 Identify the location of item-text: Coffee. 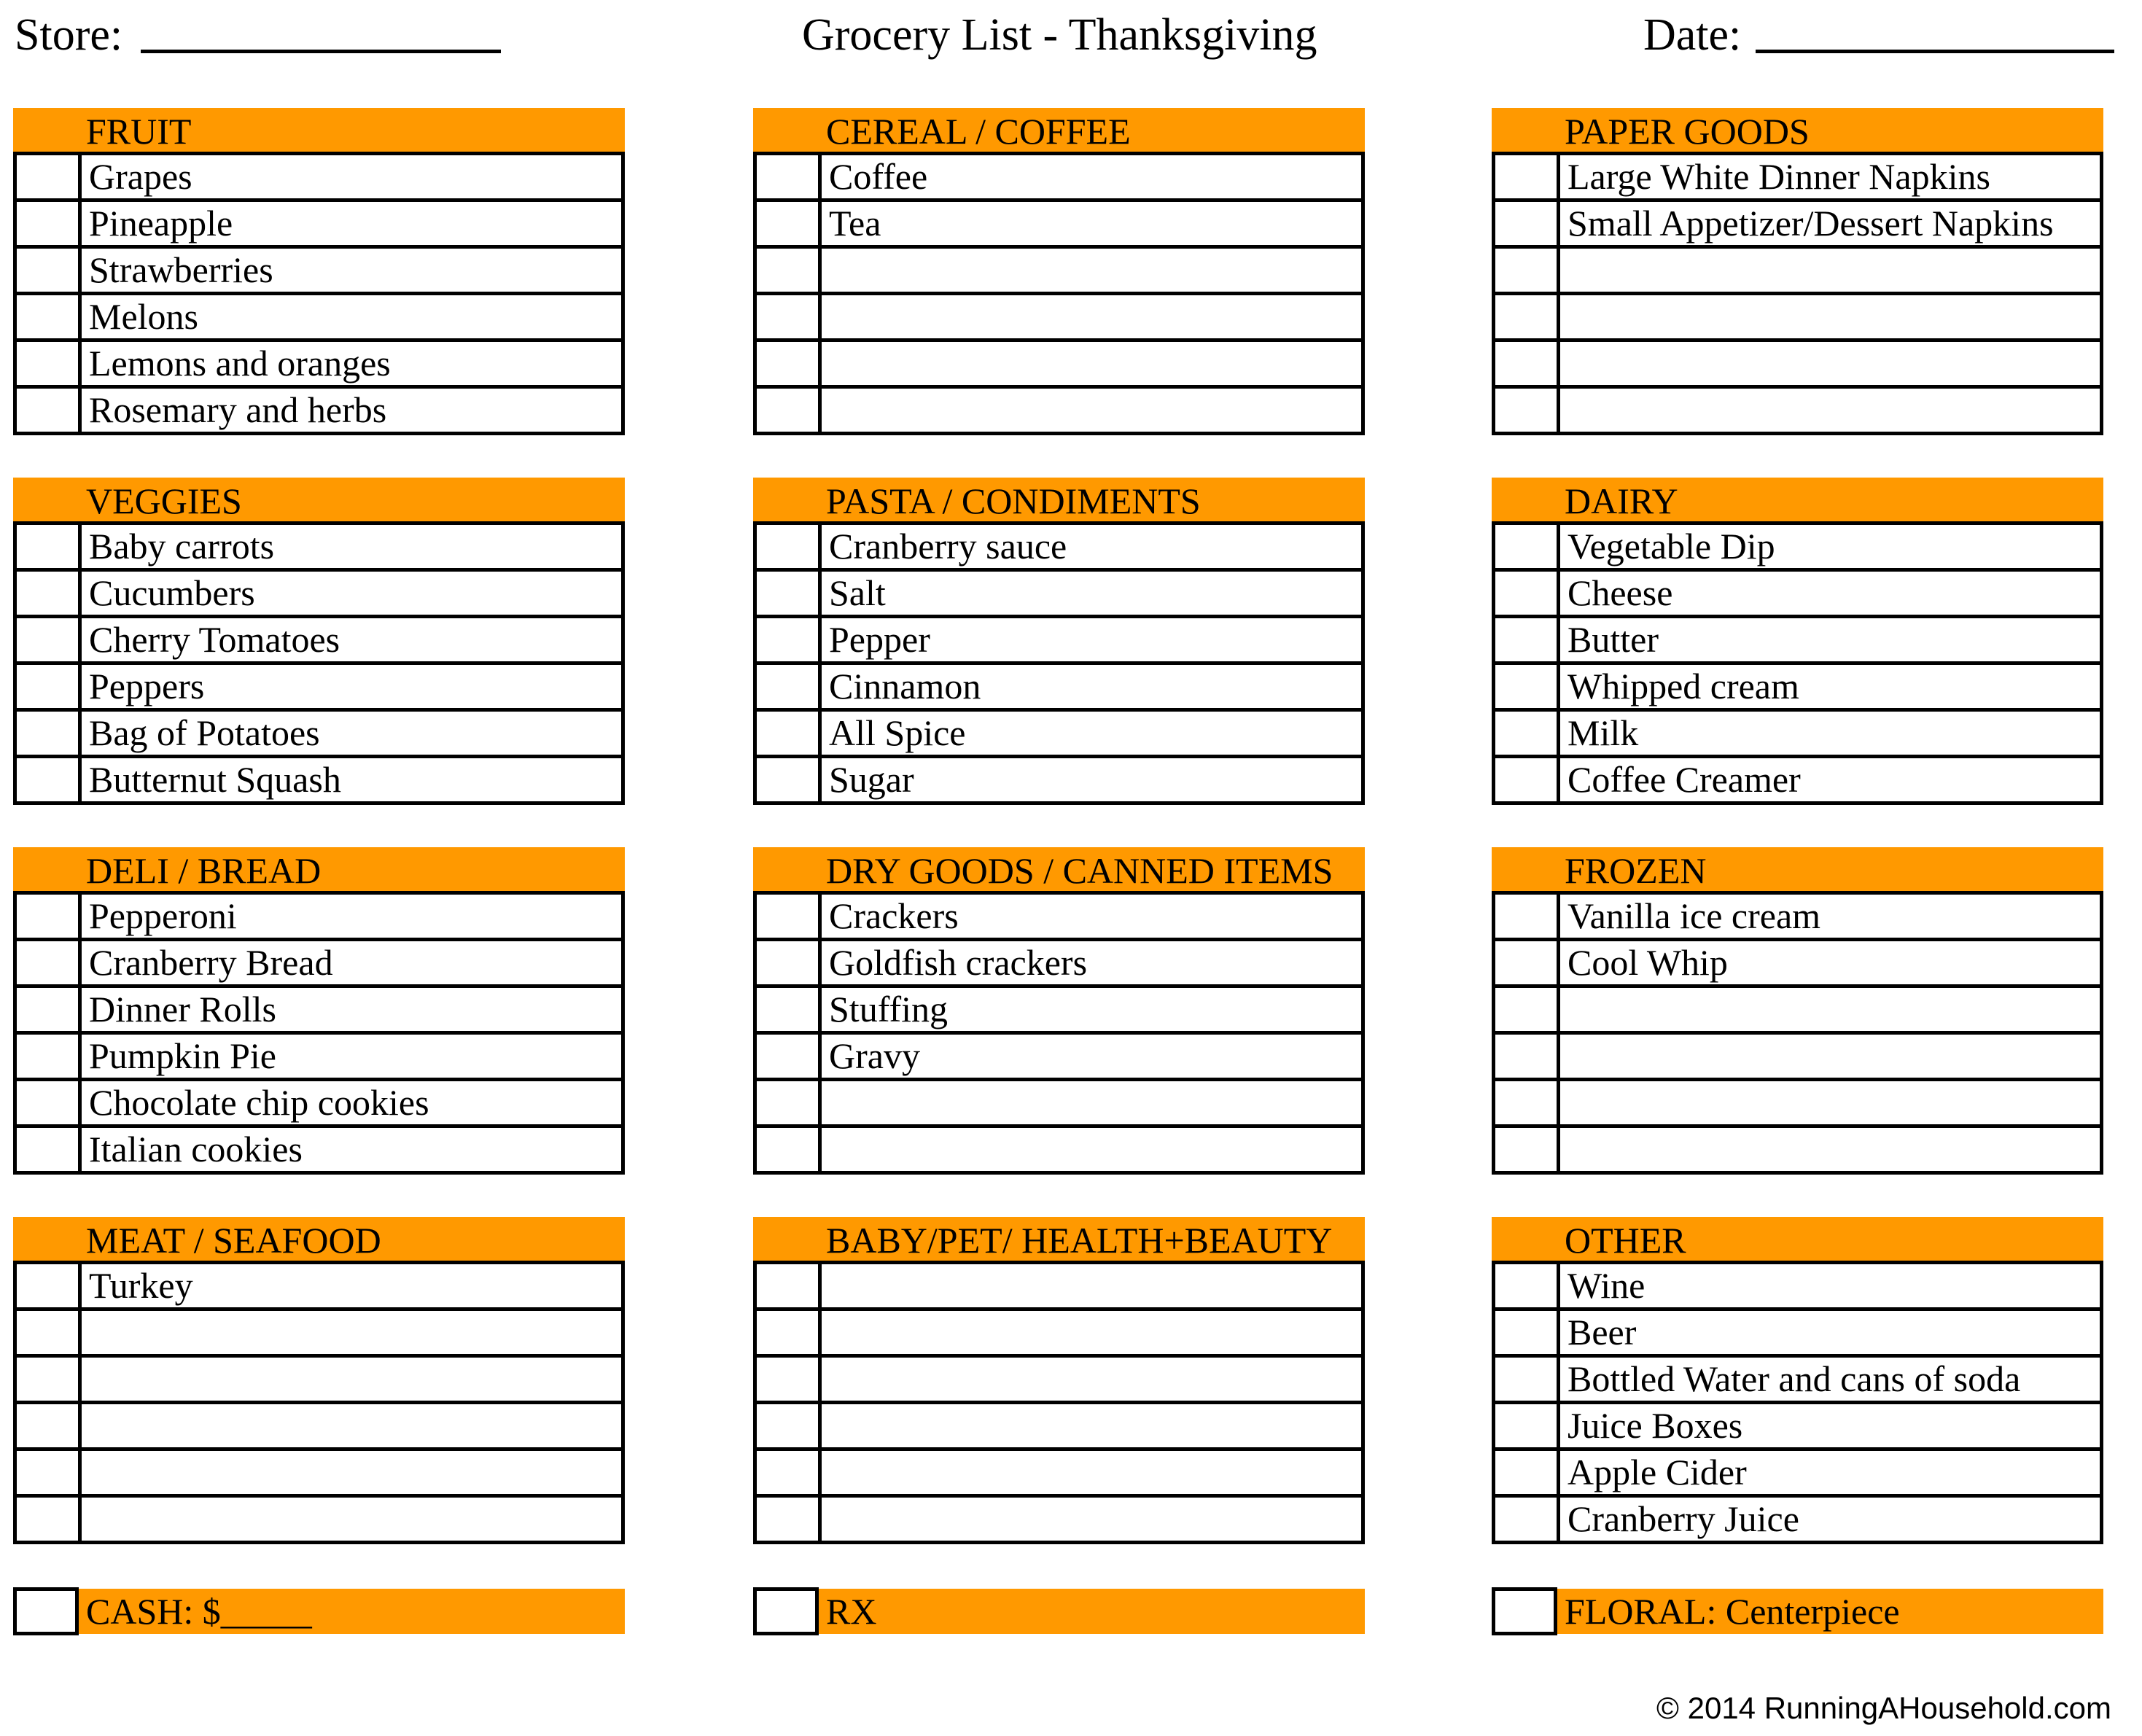
(1091, 176).